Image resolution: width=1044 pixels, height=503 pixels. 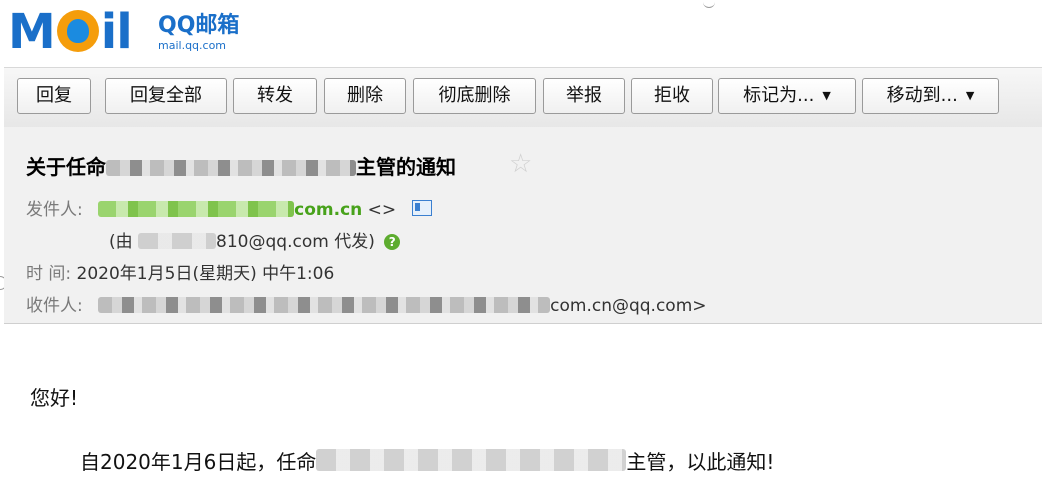 What do you see at coordinates (121, 242) in the screenshot?
I see `proxy-prefix: (由` at bounding box center [121, 242].